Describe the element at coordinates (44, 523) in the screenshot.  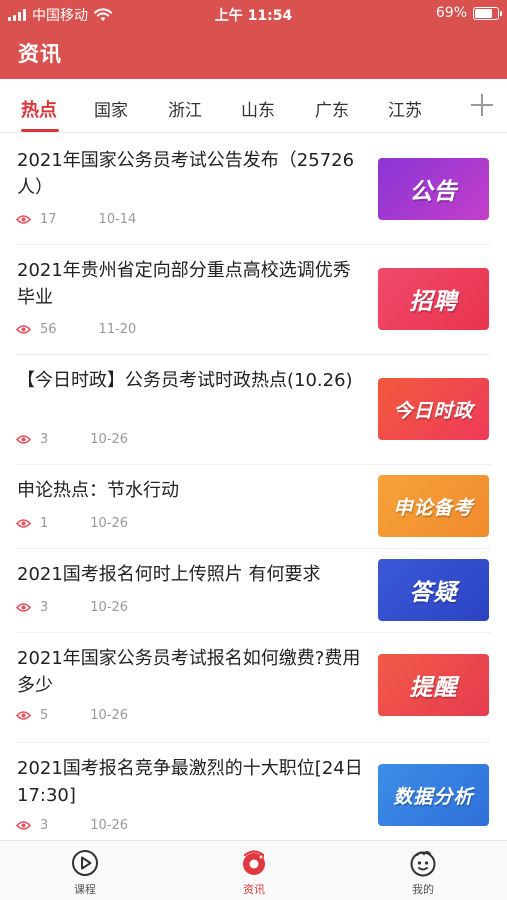
I see `view-count: 1` at that location.